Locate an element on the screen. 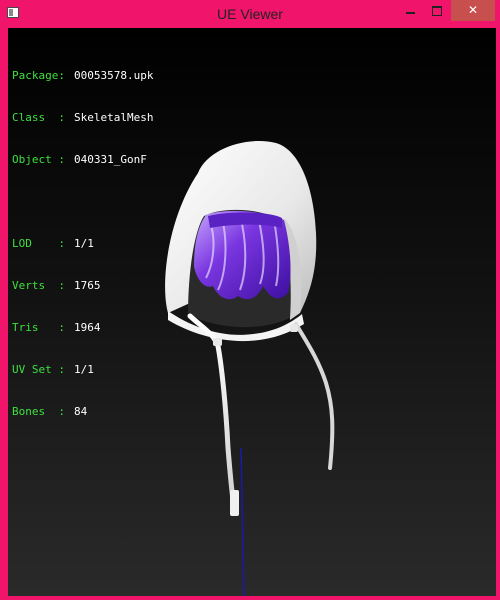 The width and height of the screenshot is (500, 600). info-value: 1765 is located at coordinates (87, 285).